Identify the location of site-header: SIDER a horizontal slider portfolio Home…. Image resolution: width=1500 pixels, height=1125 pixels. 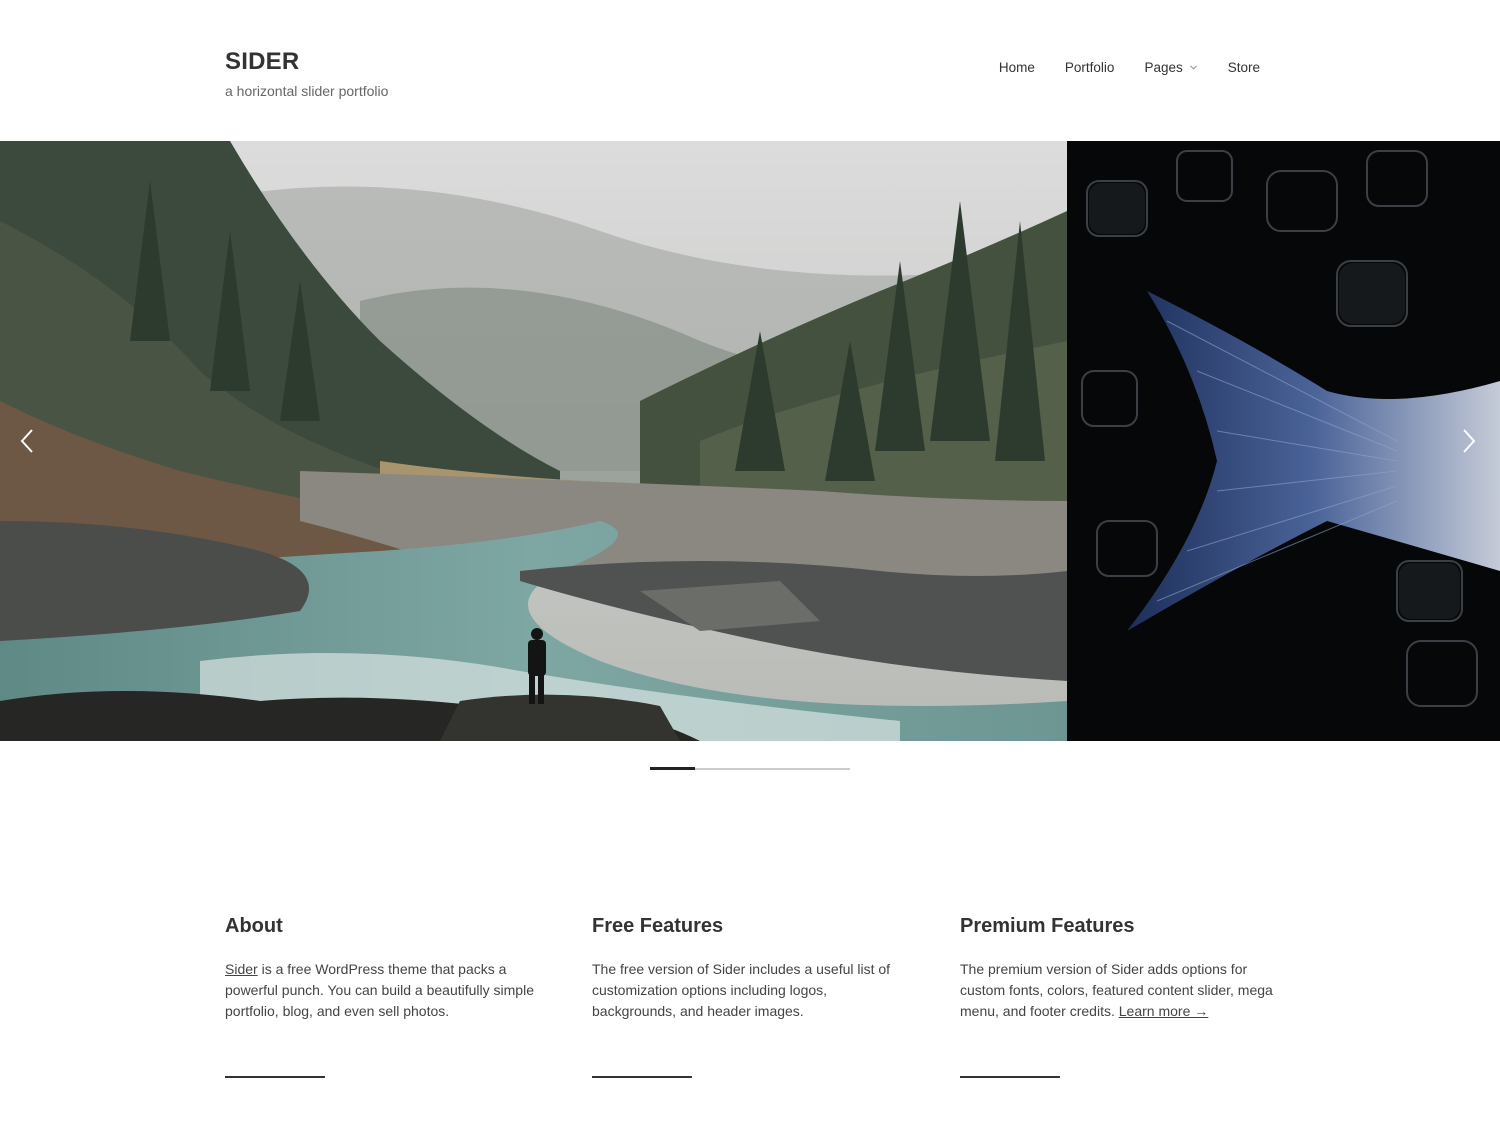
(750, 70).